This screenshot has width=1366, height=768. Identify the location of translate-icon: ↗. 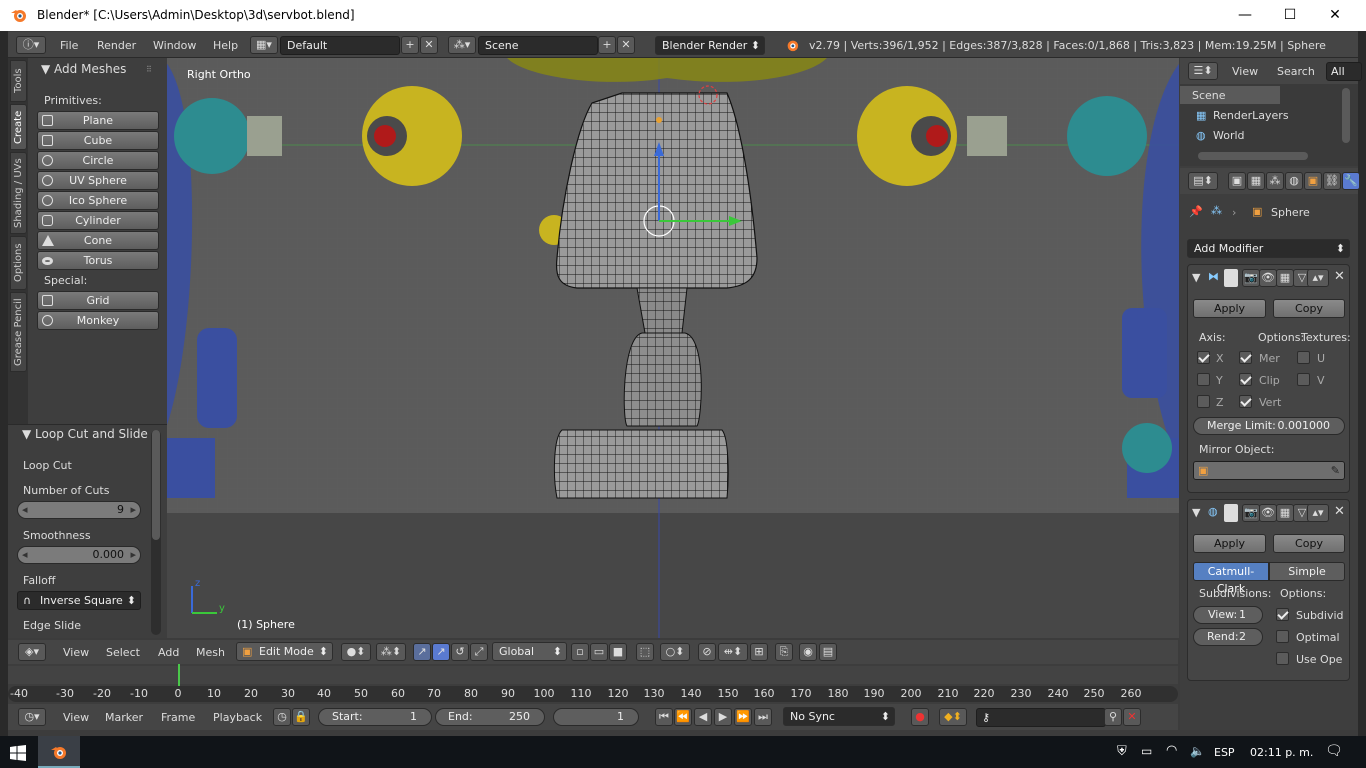
(441, 652).